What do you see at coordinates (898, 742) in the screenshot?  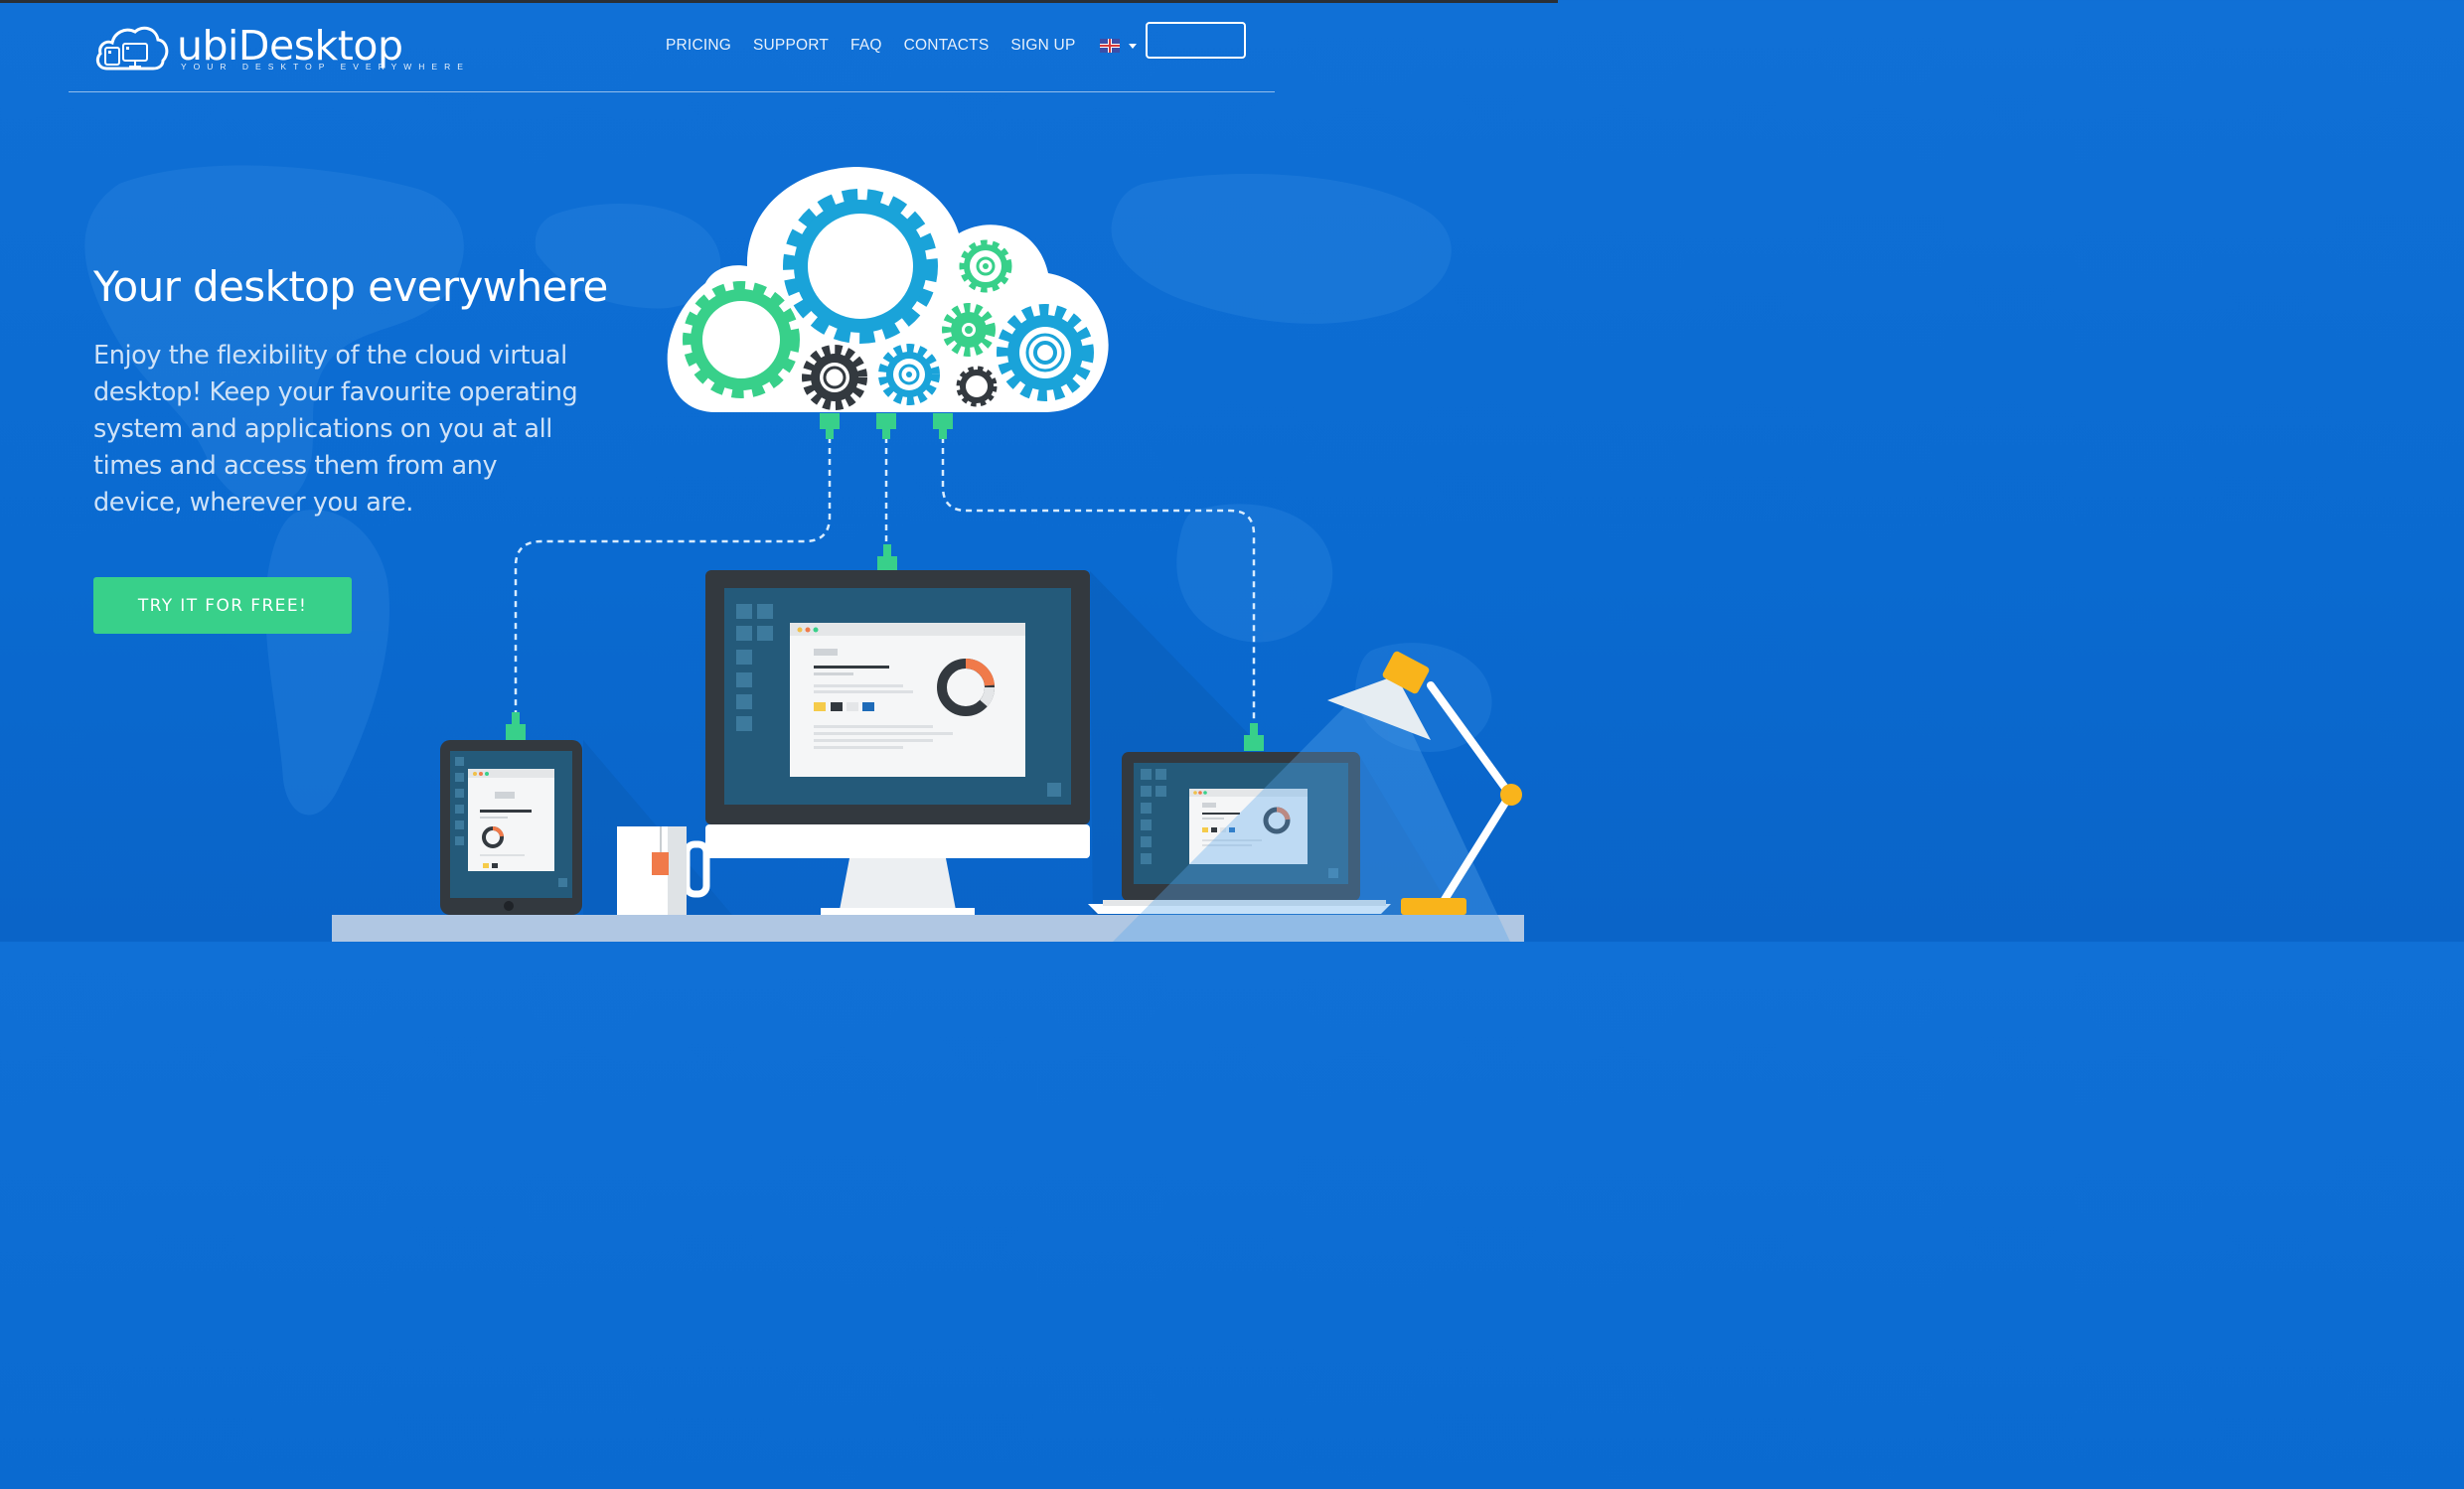 I see `desktop-monitor` at bounding box center [898, 742].